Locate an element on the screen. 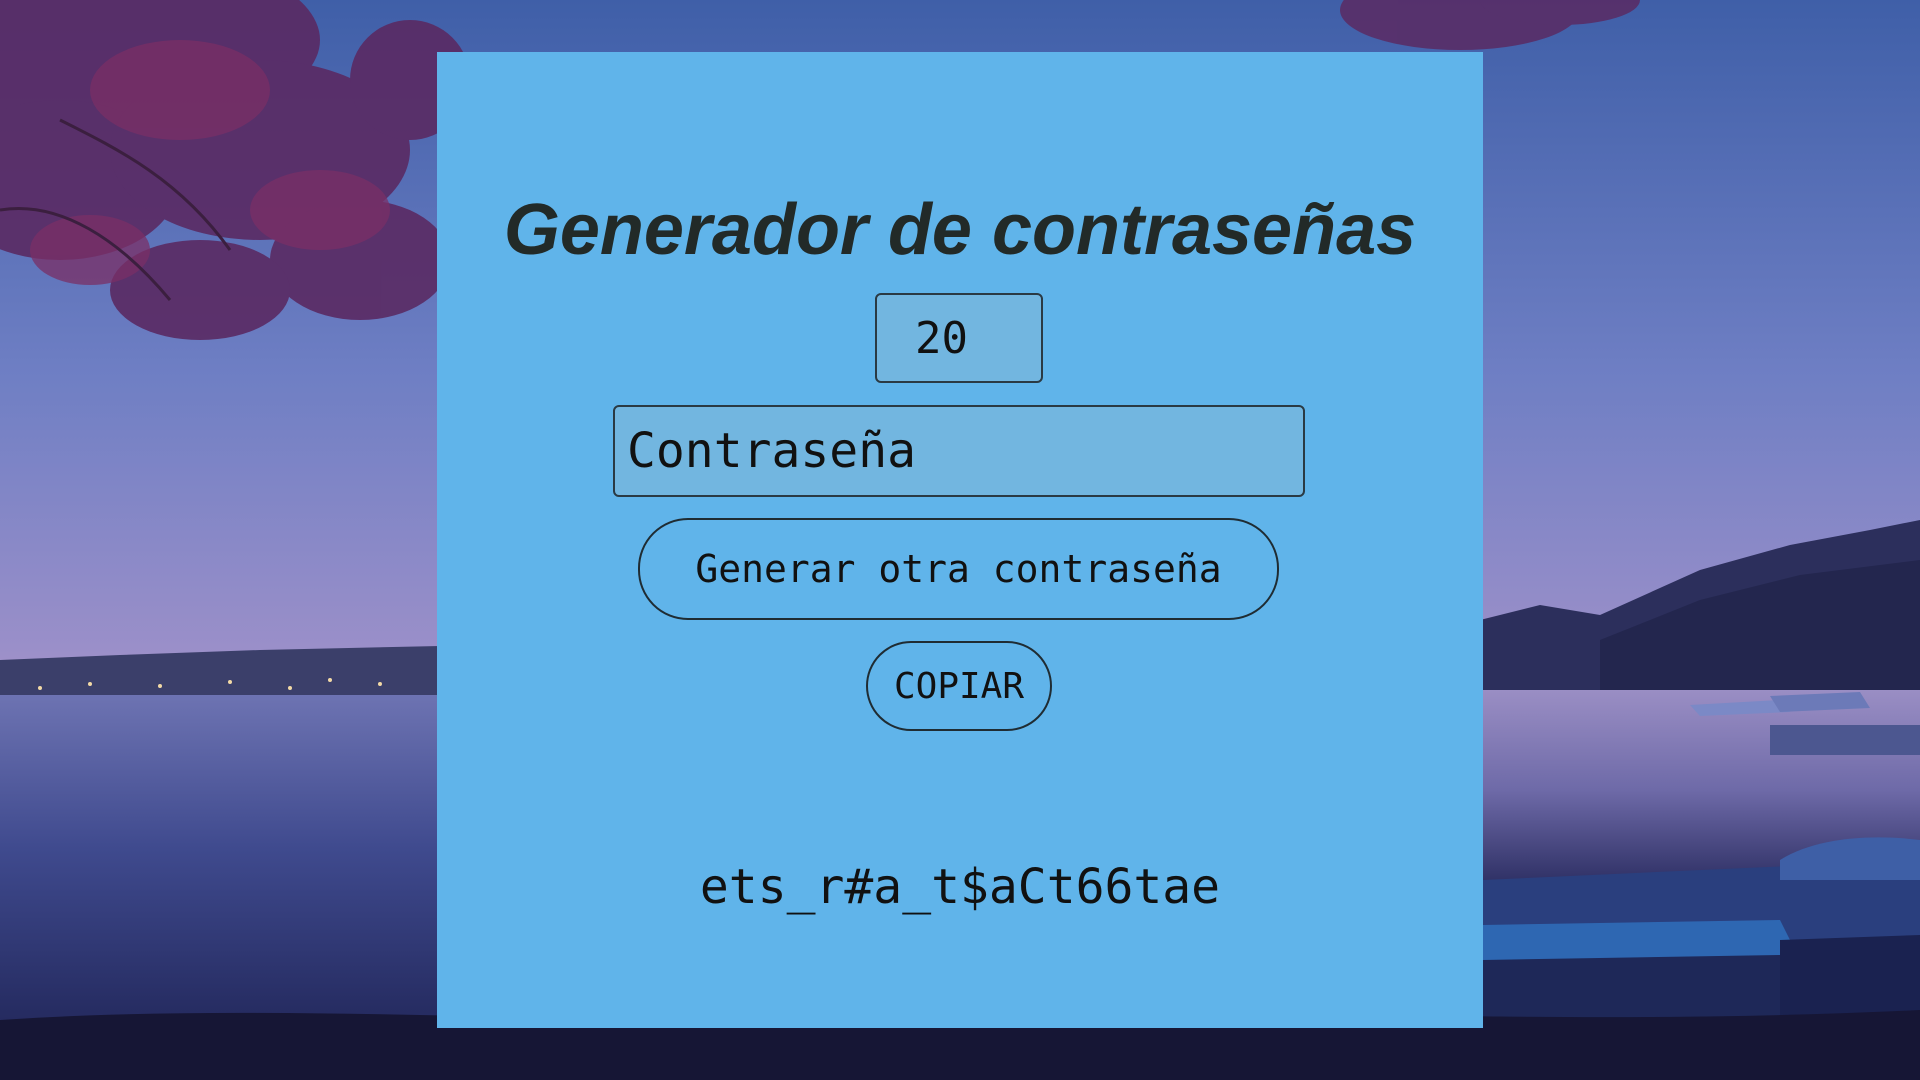 The width and height of the screenshot is (1920, 1080). generated-password-text: ets_r#a_t$aCt66tae is located at coordinates (960, 887).